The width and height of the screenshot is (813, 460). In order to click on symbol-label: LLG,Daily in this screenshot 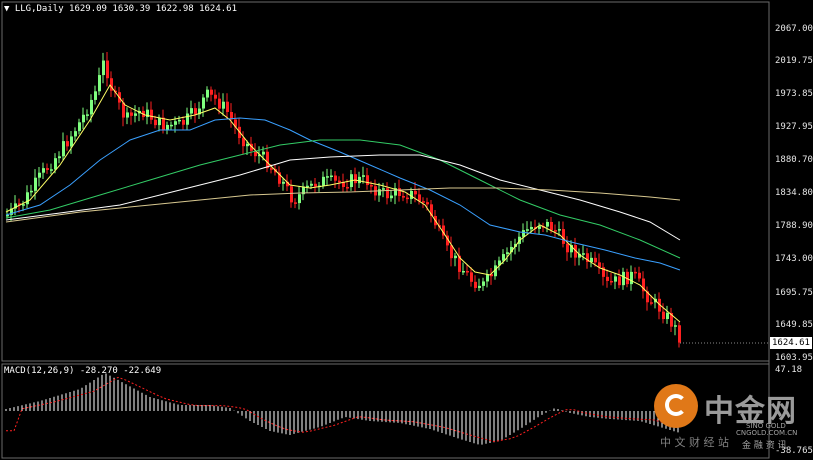, I will do `click(39, 9)`.